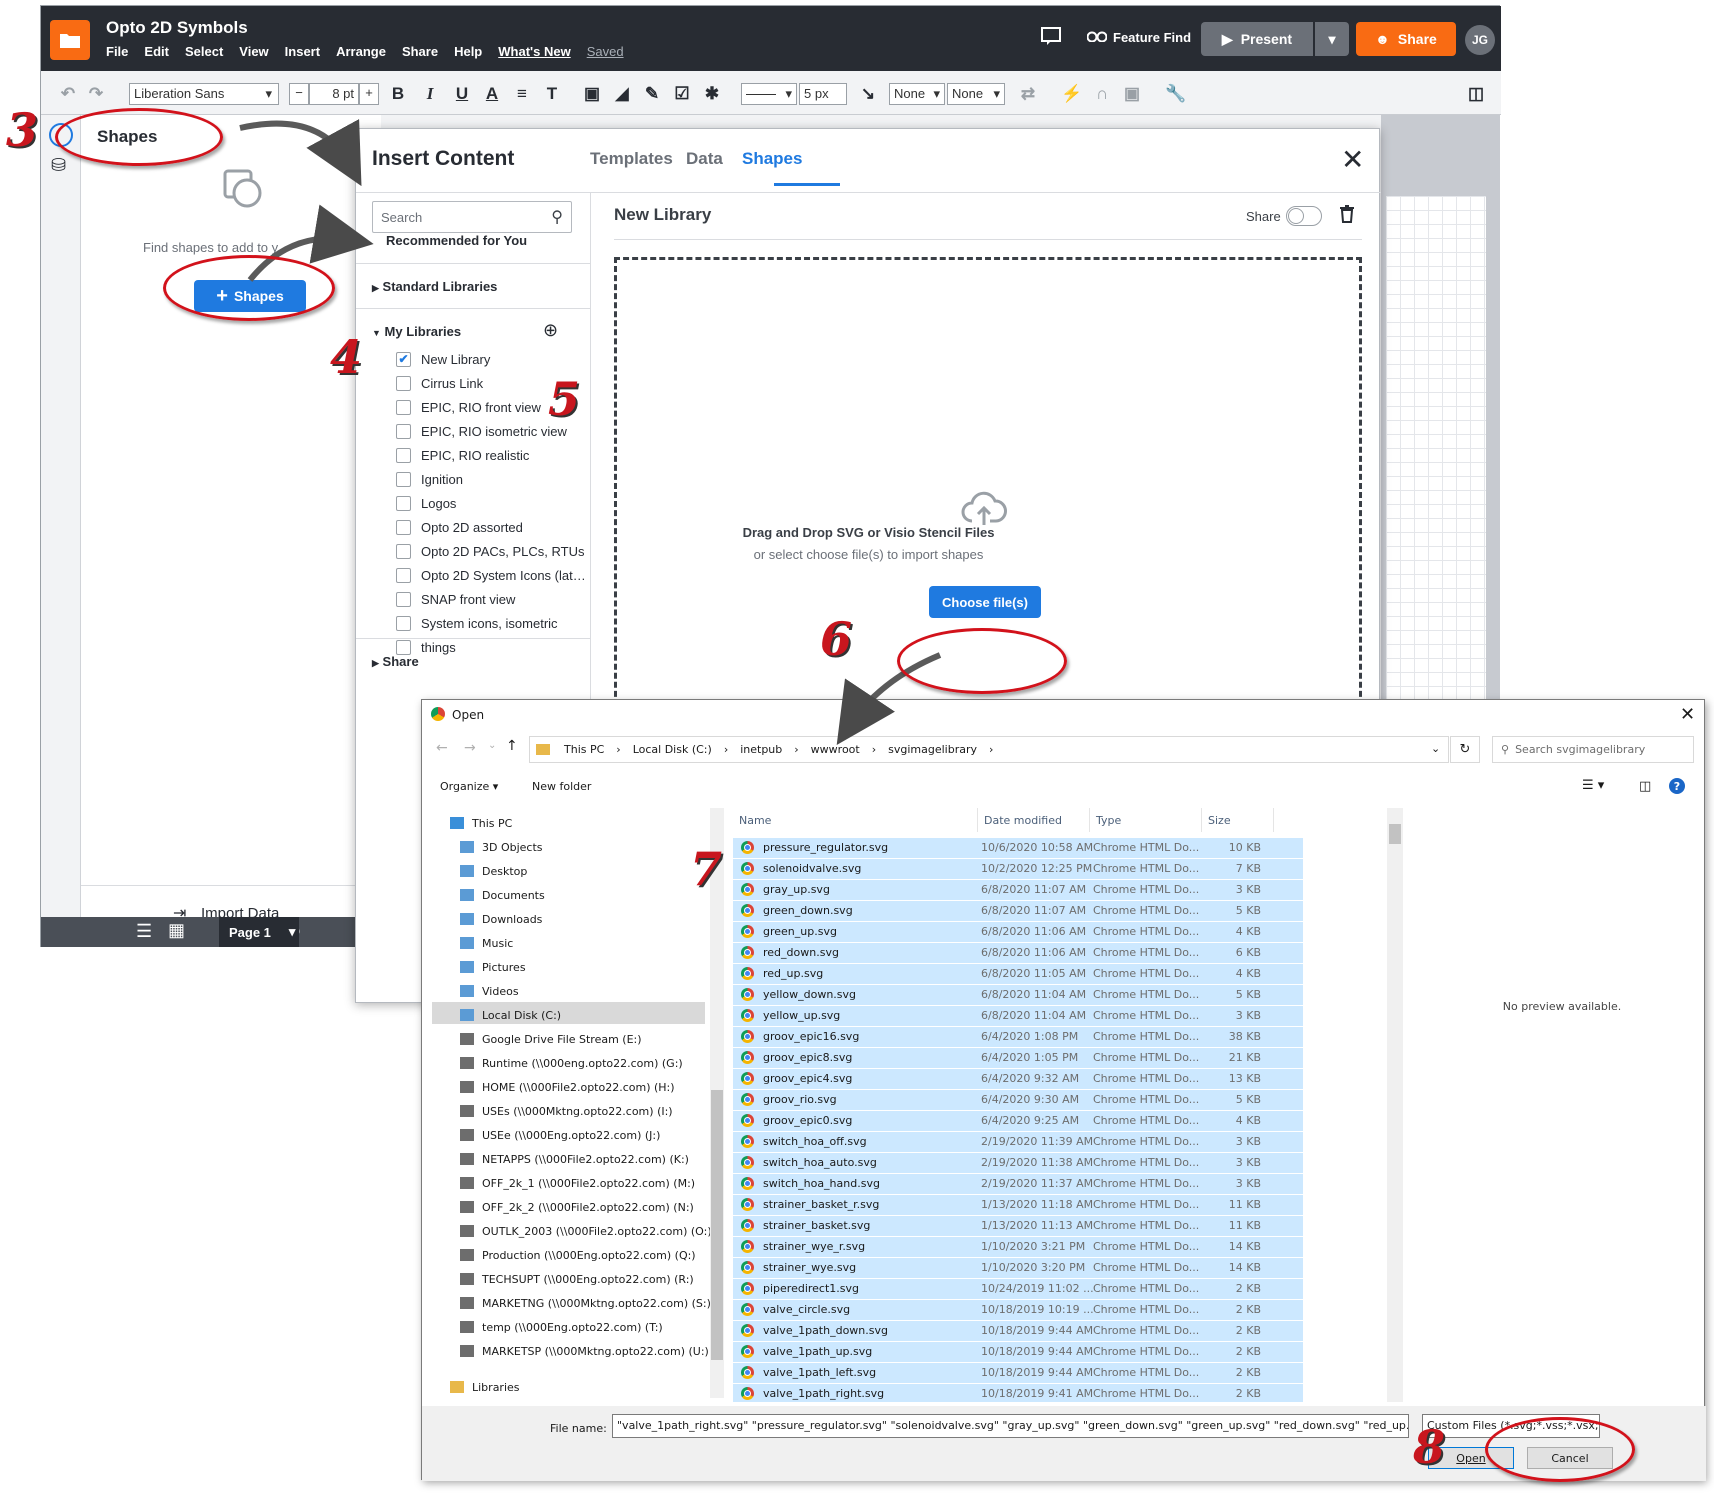  Describe the element at coordinates (346, 357) in the screenshot. I see `step-number: 4` at that location.